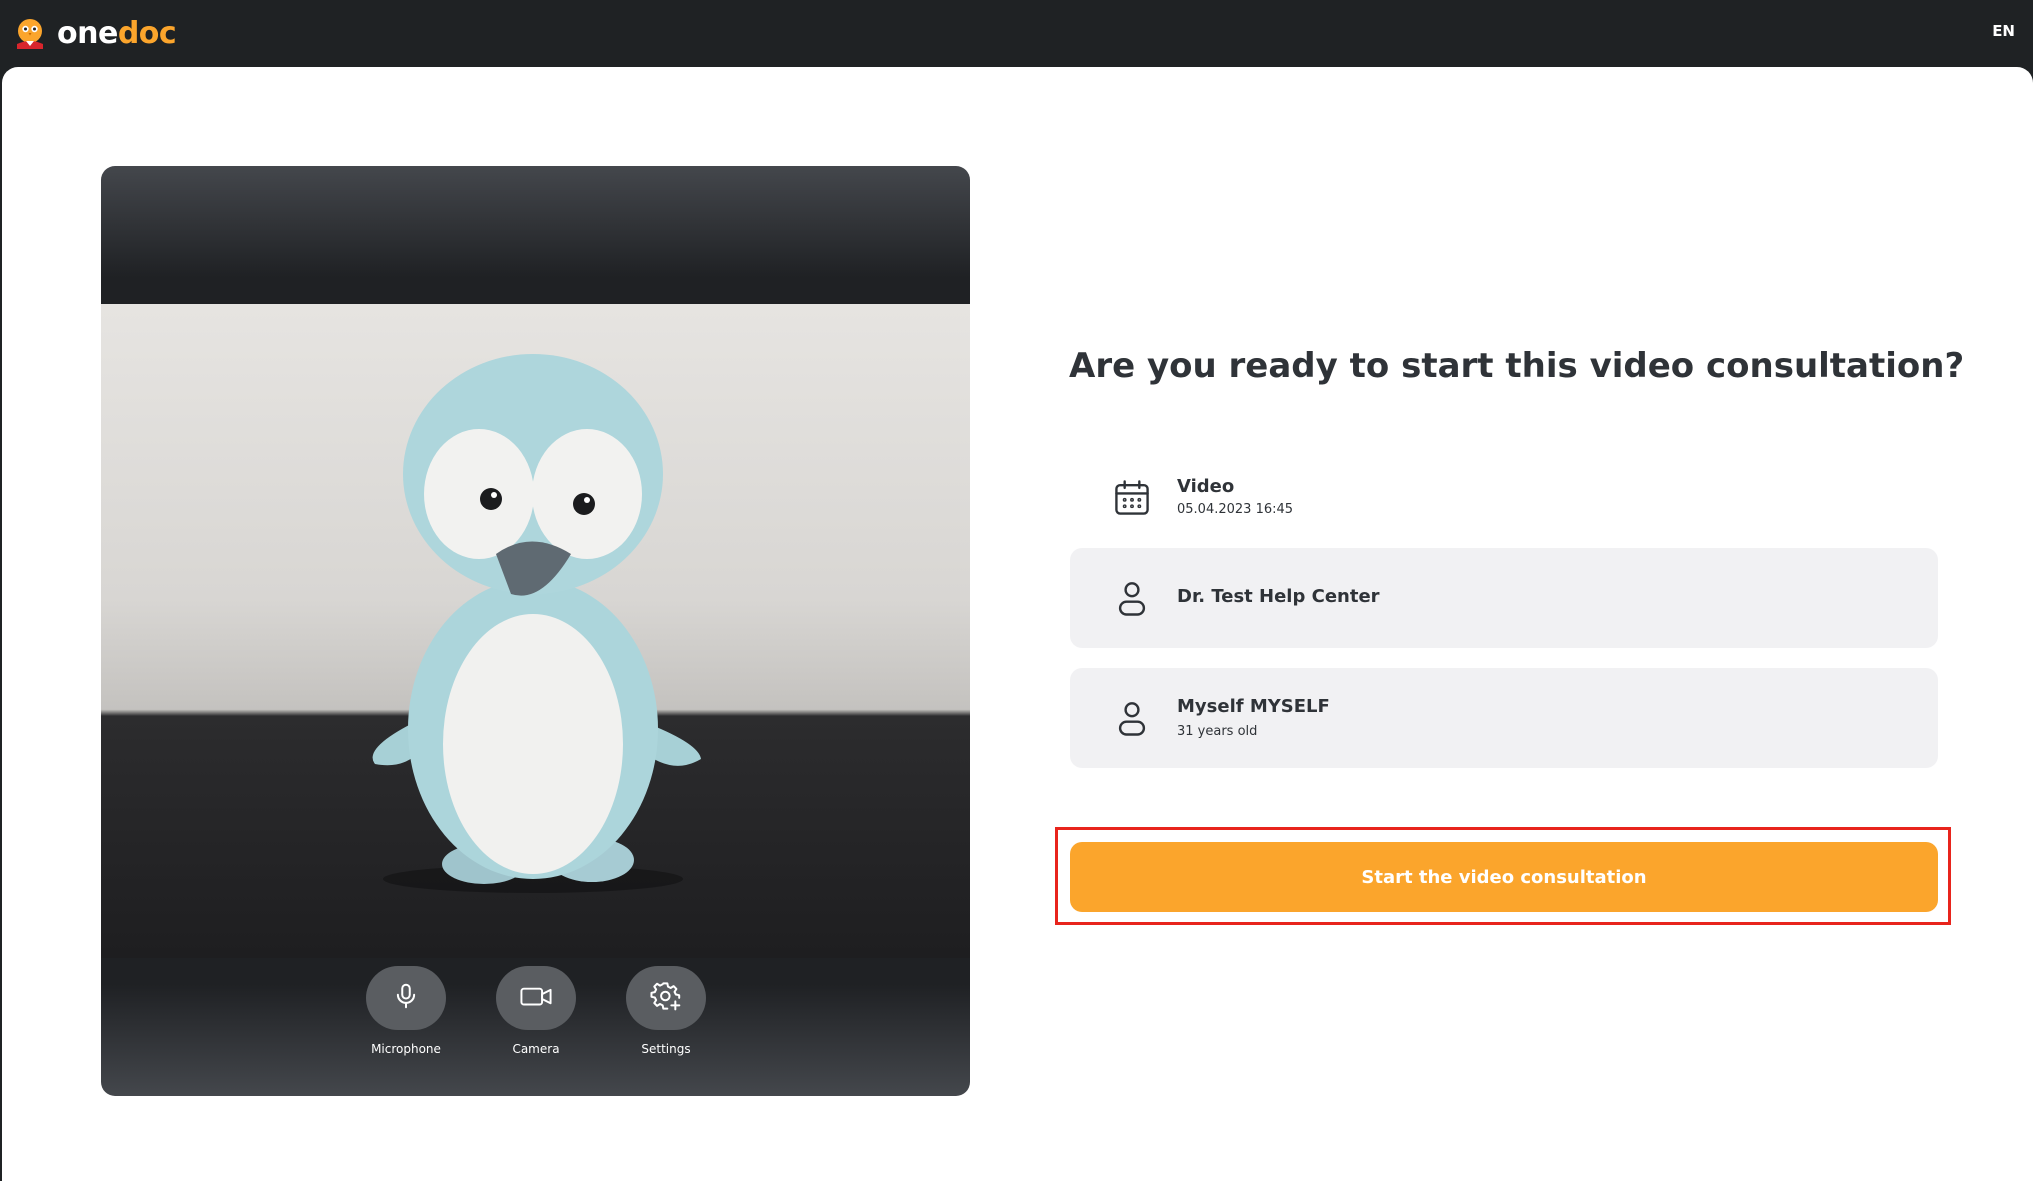  Describe the element at coordinates (1132, 498) in the screenshot. I see `calendar-icon` at that location.